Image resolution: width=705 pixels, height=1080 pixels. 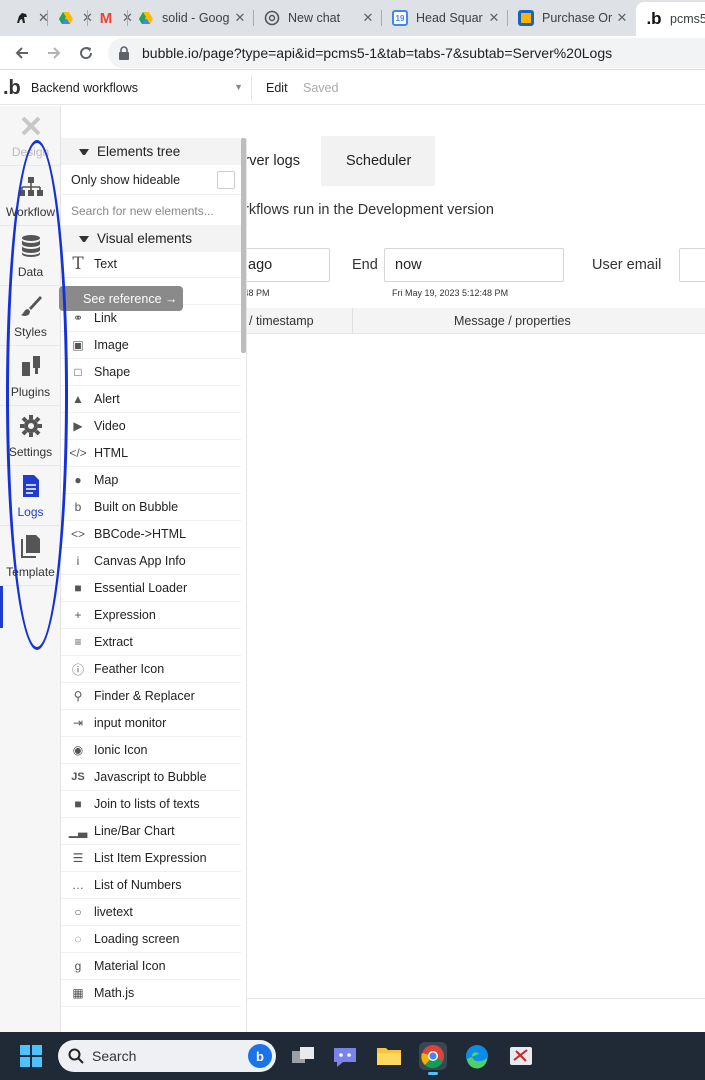 I want to click on palette-item-ionic-icon: ◉ Ionic Icon, so click(x=151, y=750).